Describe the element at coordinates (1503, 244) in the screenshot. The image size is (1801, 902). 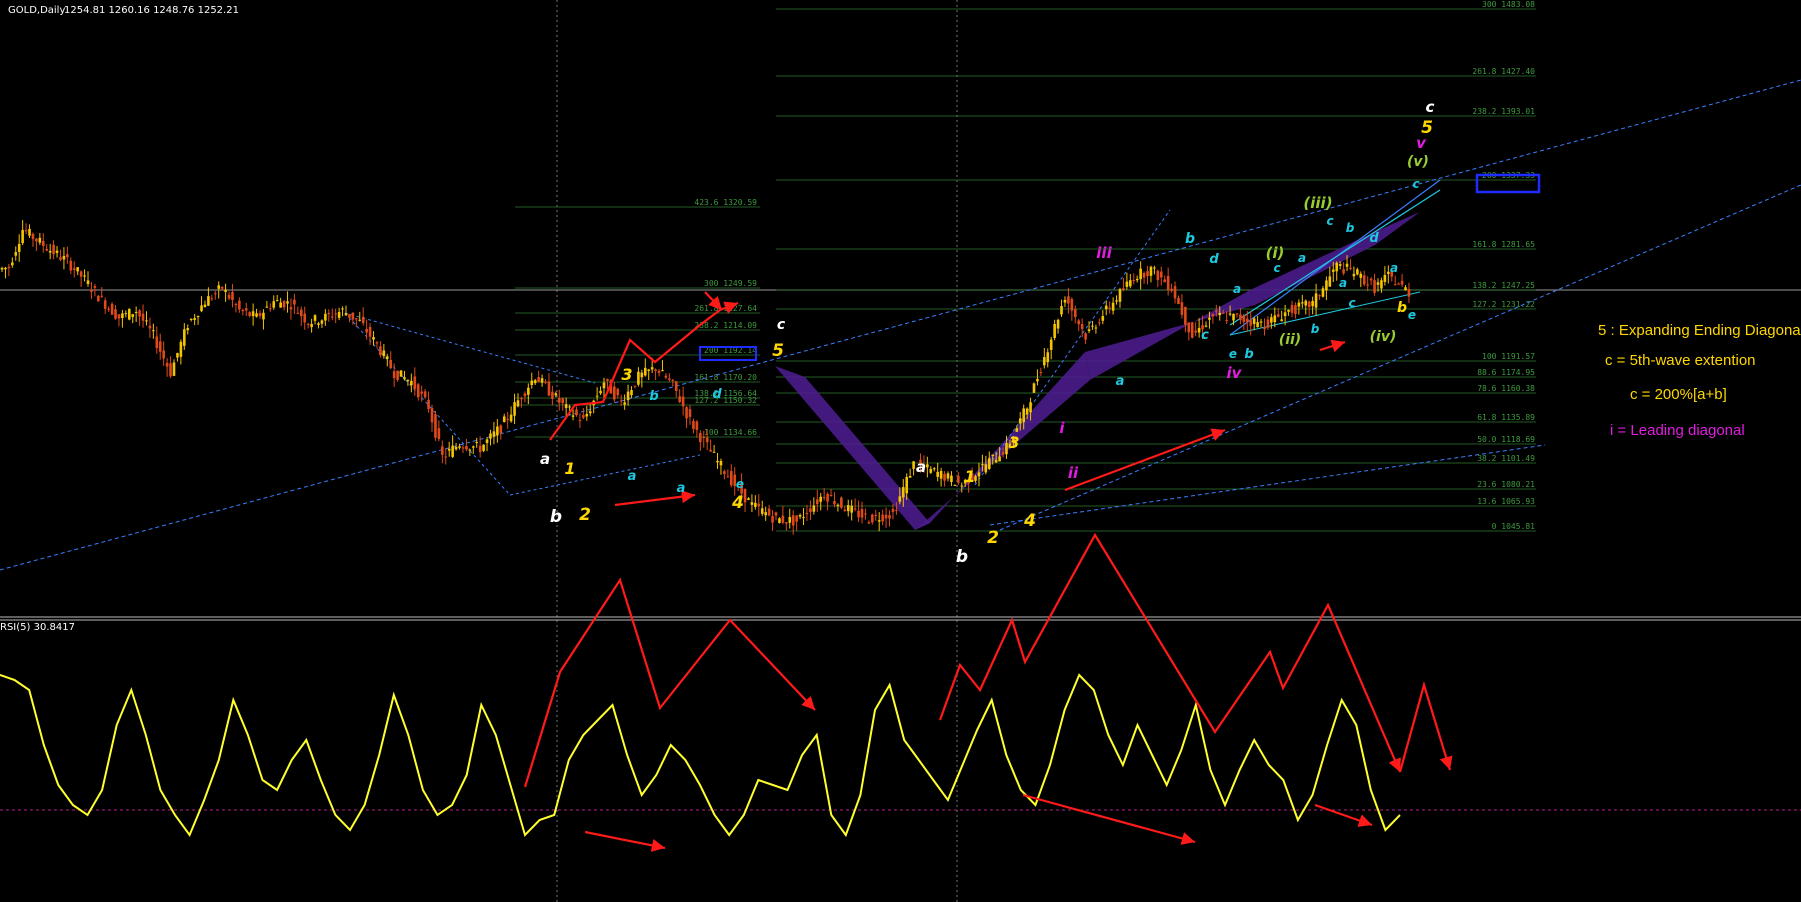
I see `fib-level-label: 161.8 1281.65` at that location.